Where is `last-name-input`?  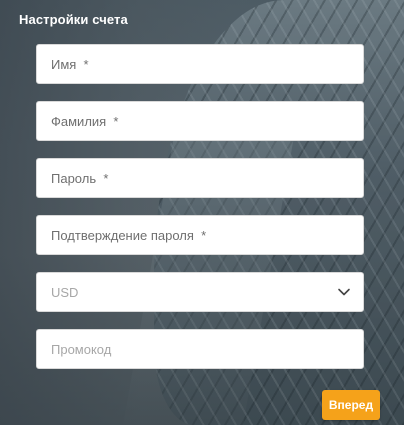 last-name-input is located at coordinates (200, 121).